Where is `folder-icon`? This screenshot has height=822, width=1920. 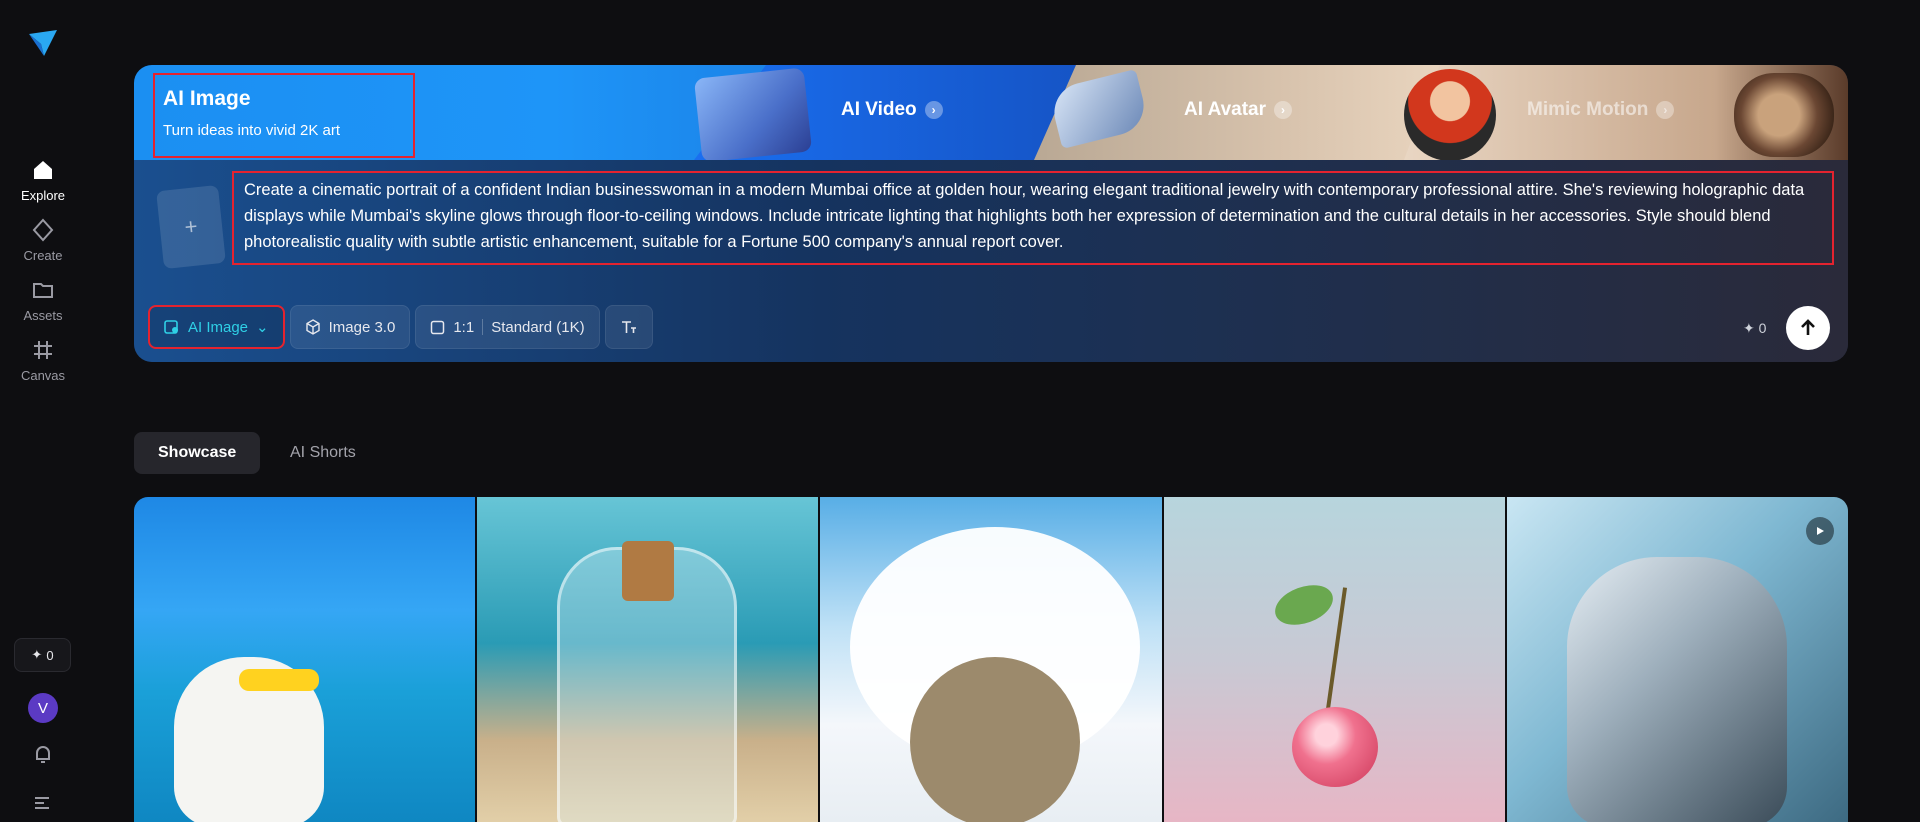
folder-icon is located at coordinates (43, 290).